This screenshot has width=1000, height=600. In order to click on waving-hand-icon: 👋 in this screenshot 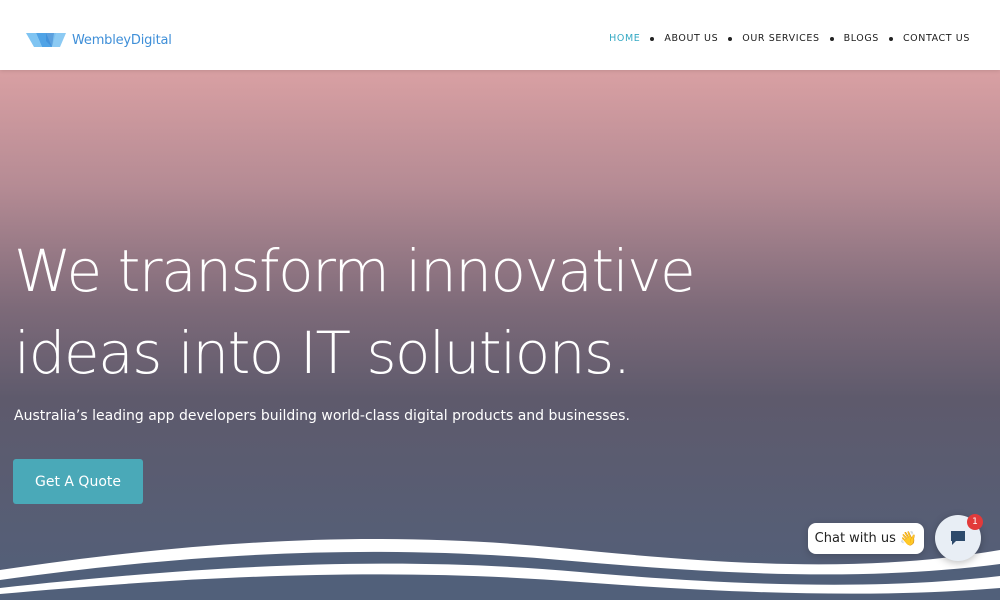, I will do `click(908, 538)`.